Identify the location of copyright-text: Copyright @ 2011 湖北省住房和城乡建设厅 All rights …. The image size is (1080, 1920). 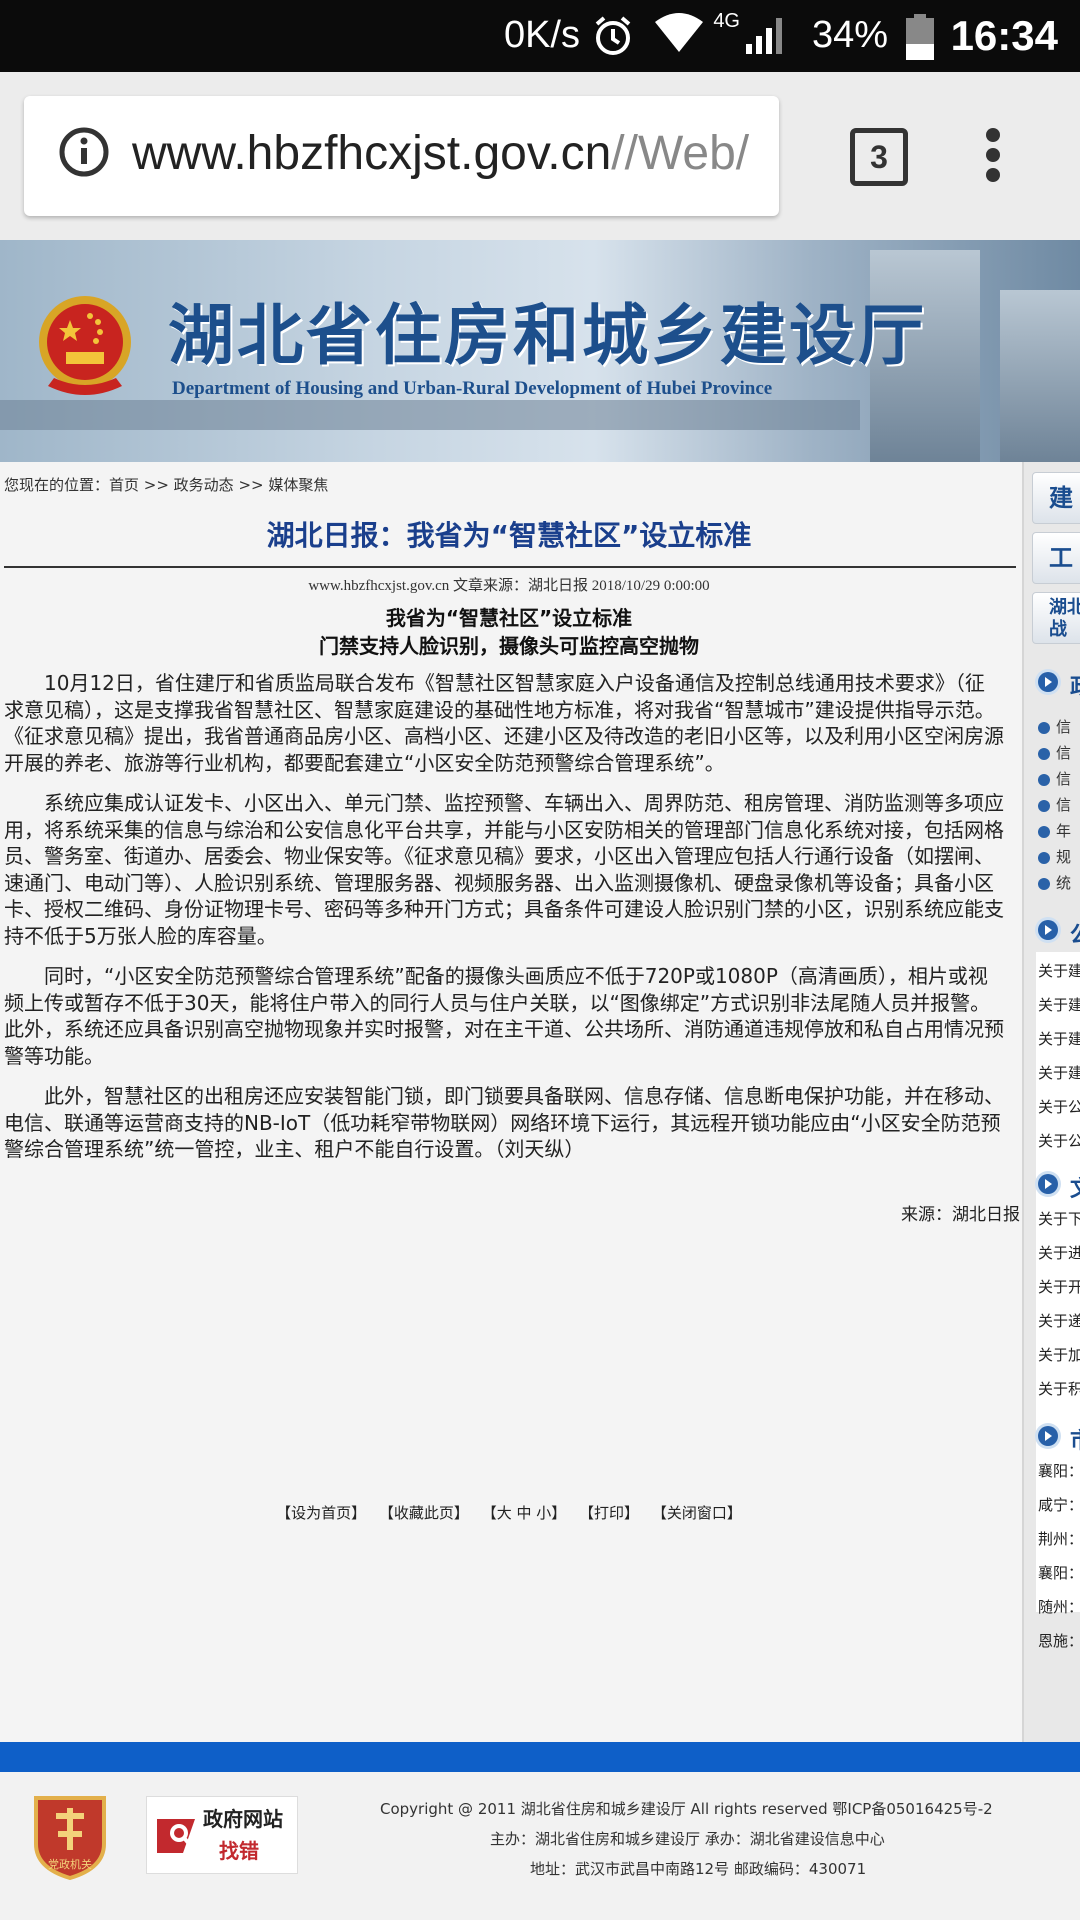
(686, 1809).